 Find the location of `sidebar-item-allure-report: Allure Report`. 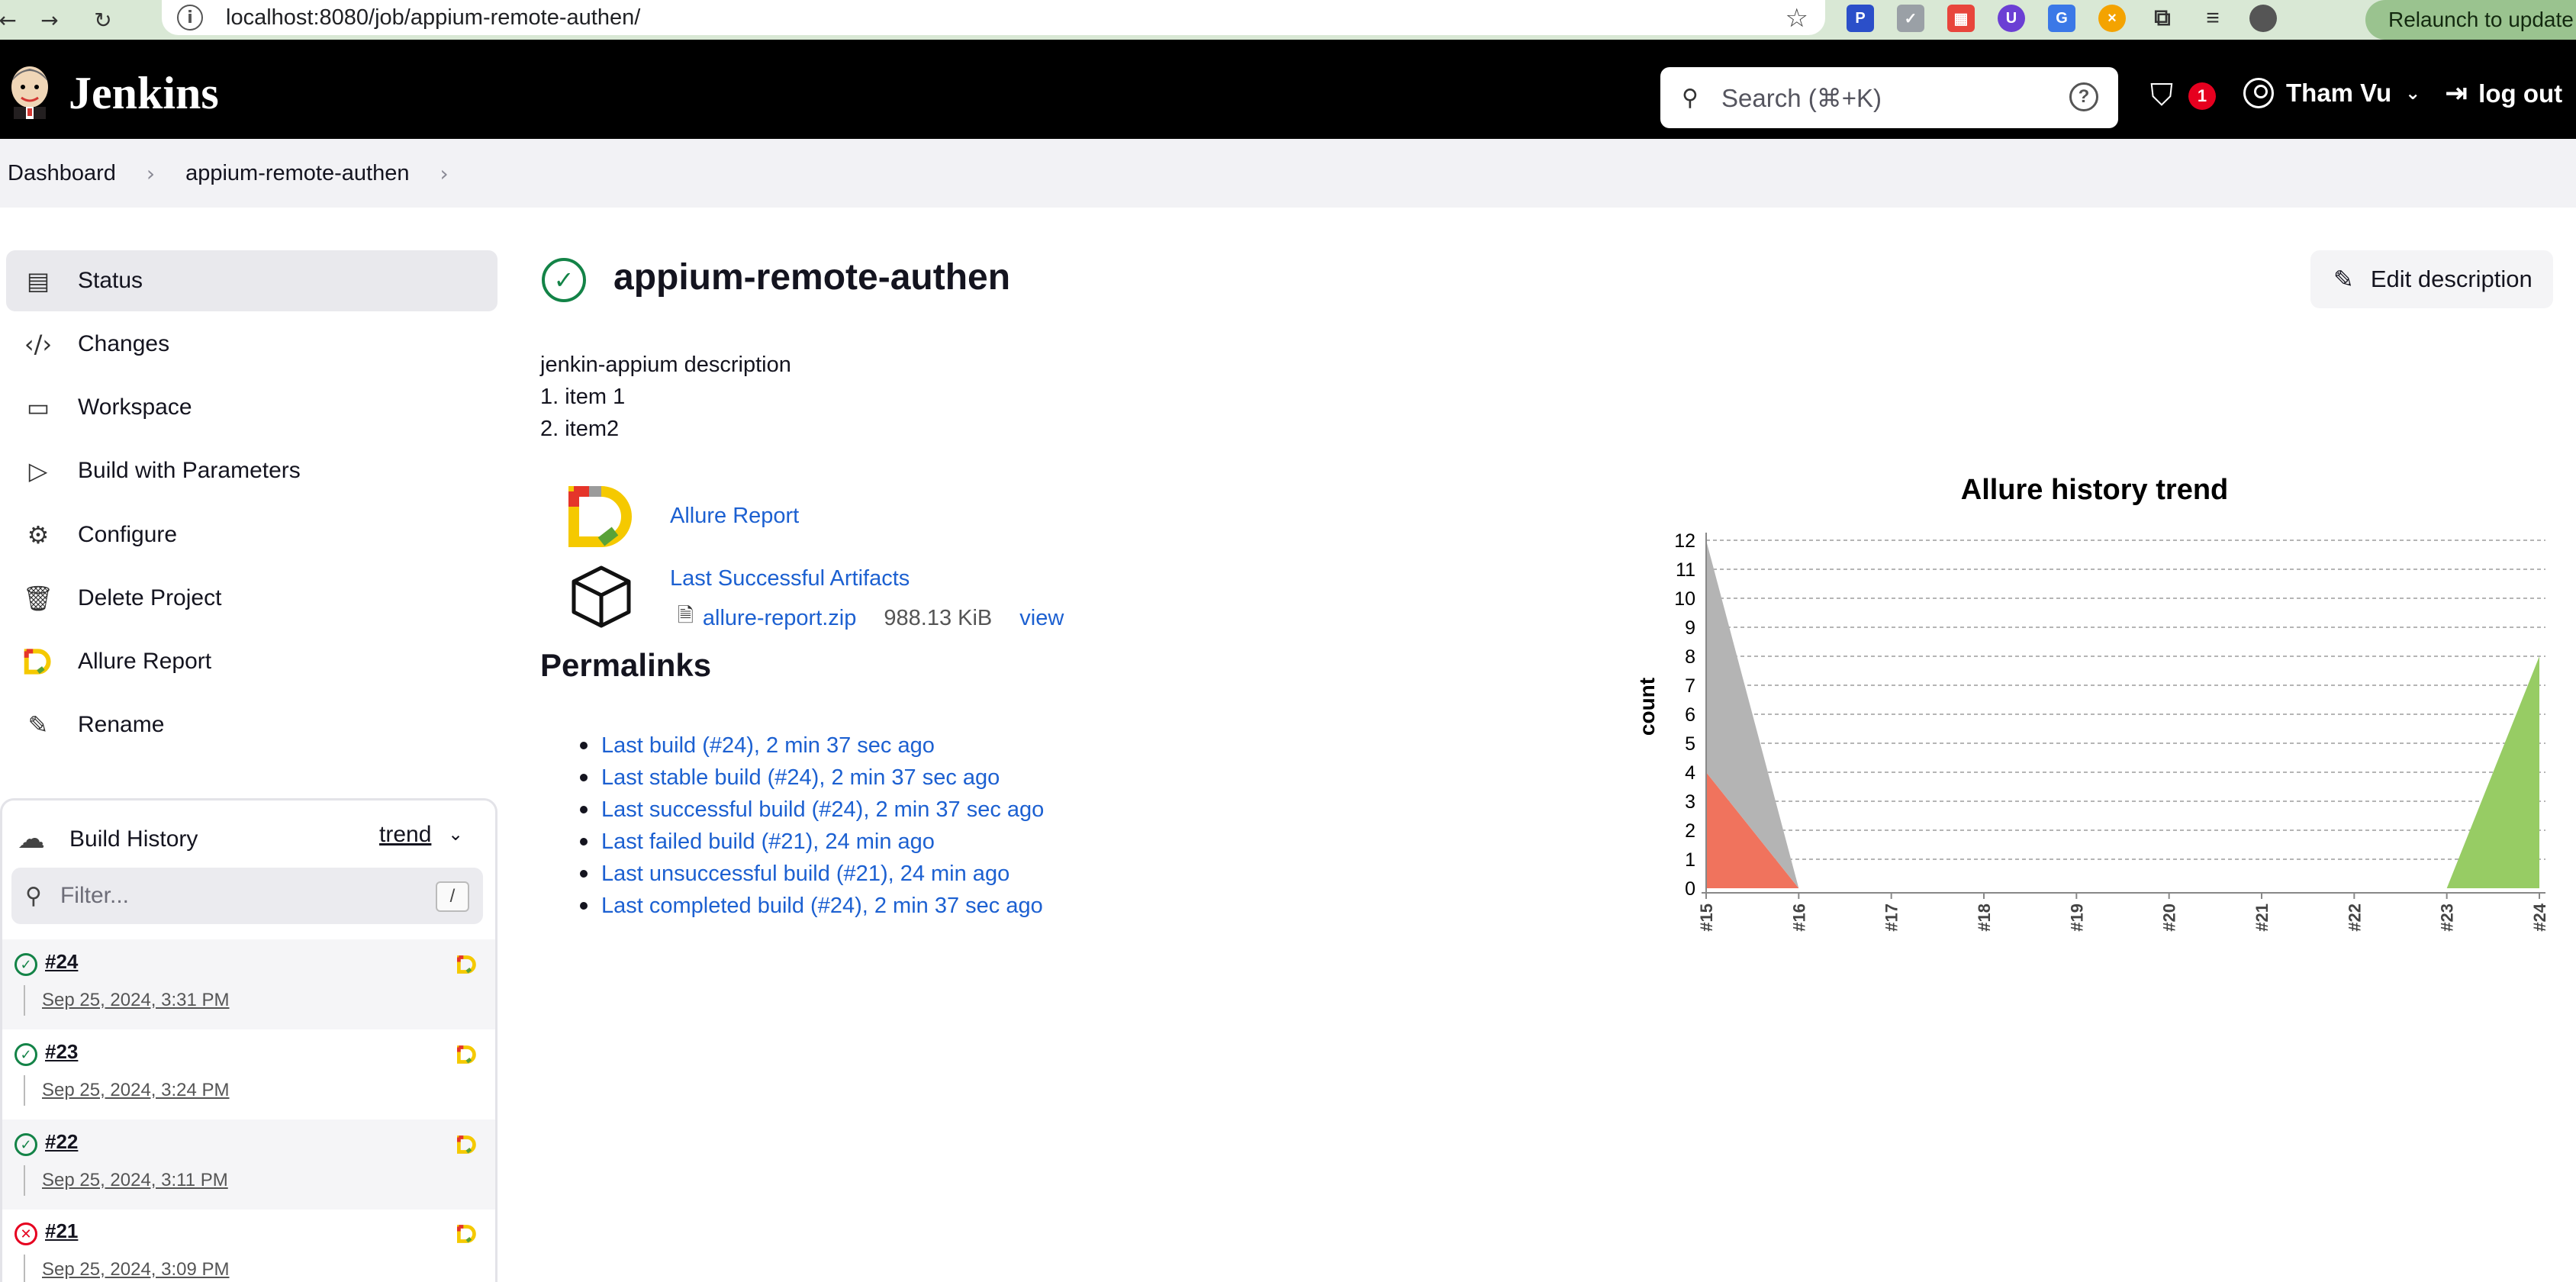

sidebar-item-allure-report: Allure Report is located at coordinates (251, 661).